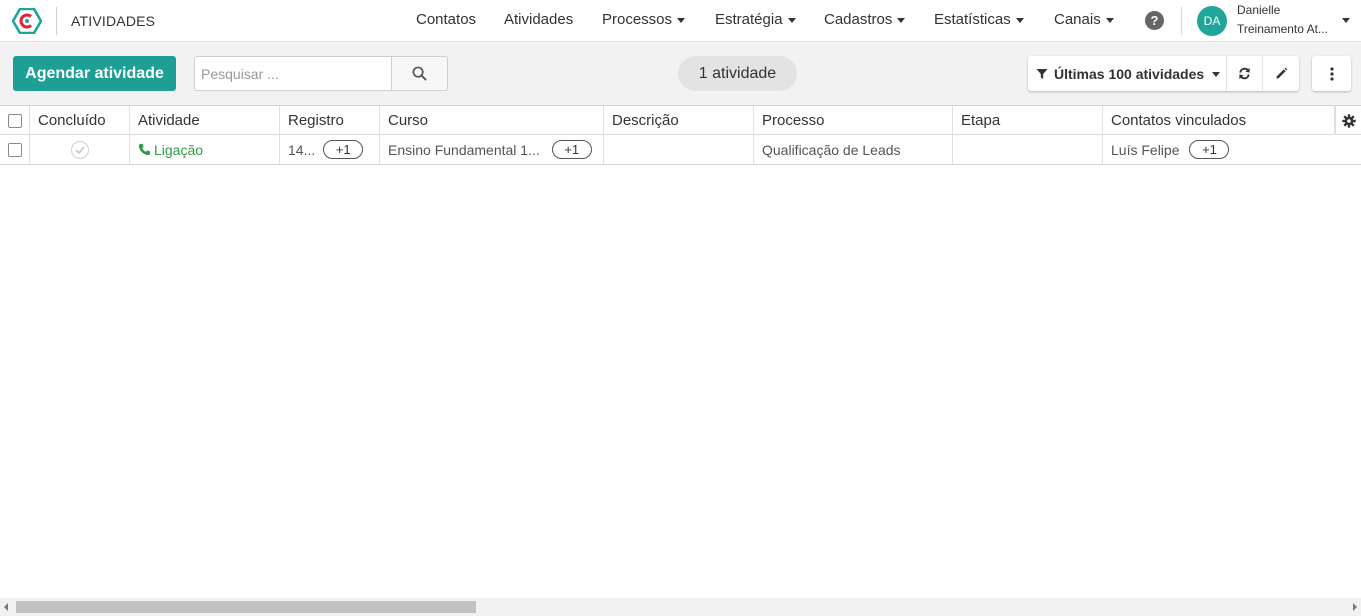 The width and height of the screenshot is (1361, 616). I want to click on search-input, so click(293, 73).